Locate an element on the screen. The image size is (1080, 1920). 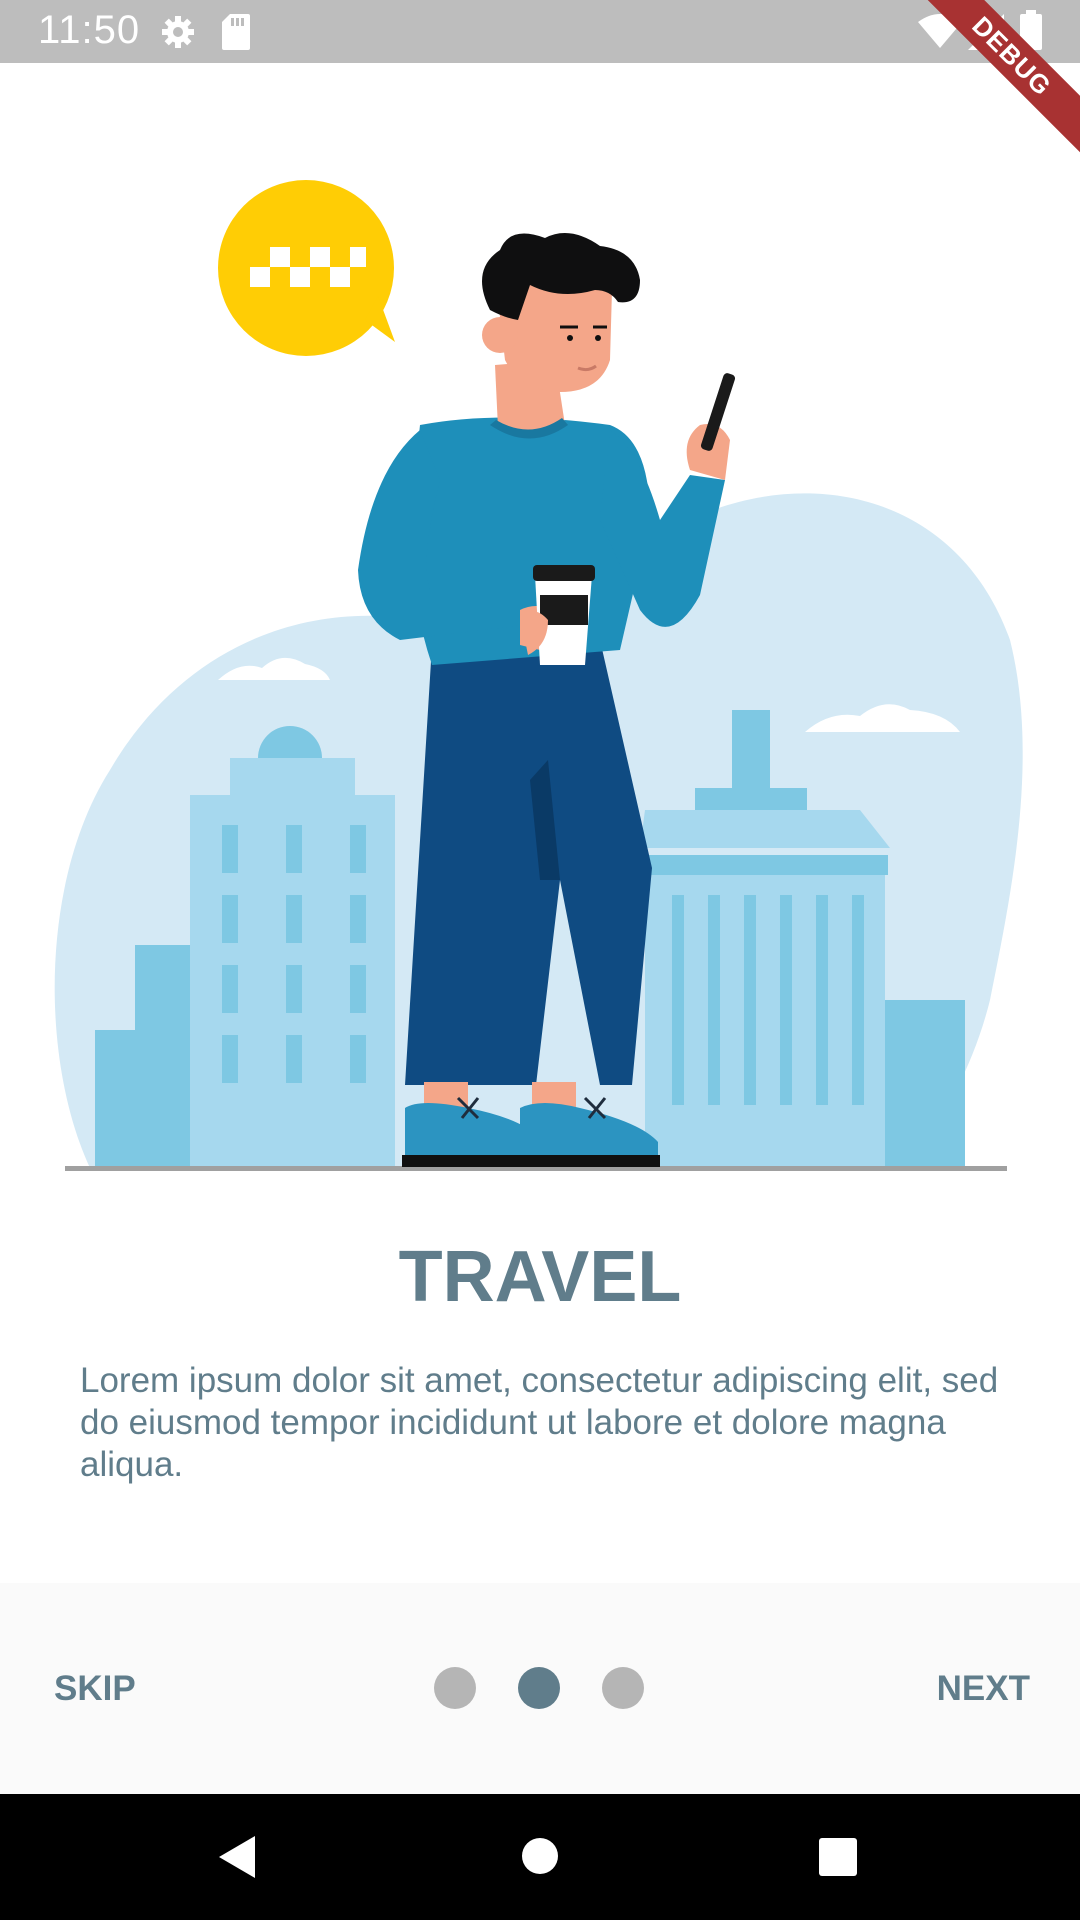
onboarding-controls: SKIP NEXT is located at coordinates (540, 1688).